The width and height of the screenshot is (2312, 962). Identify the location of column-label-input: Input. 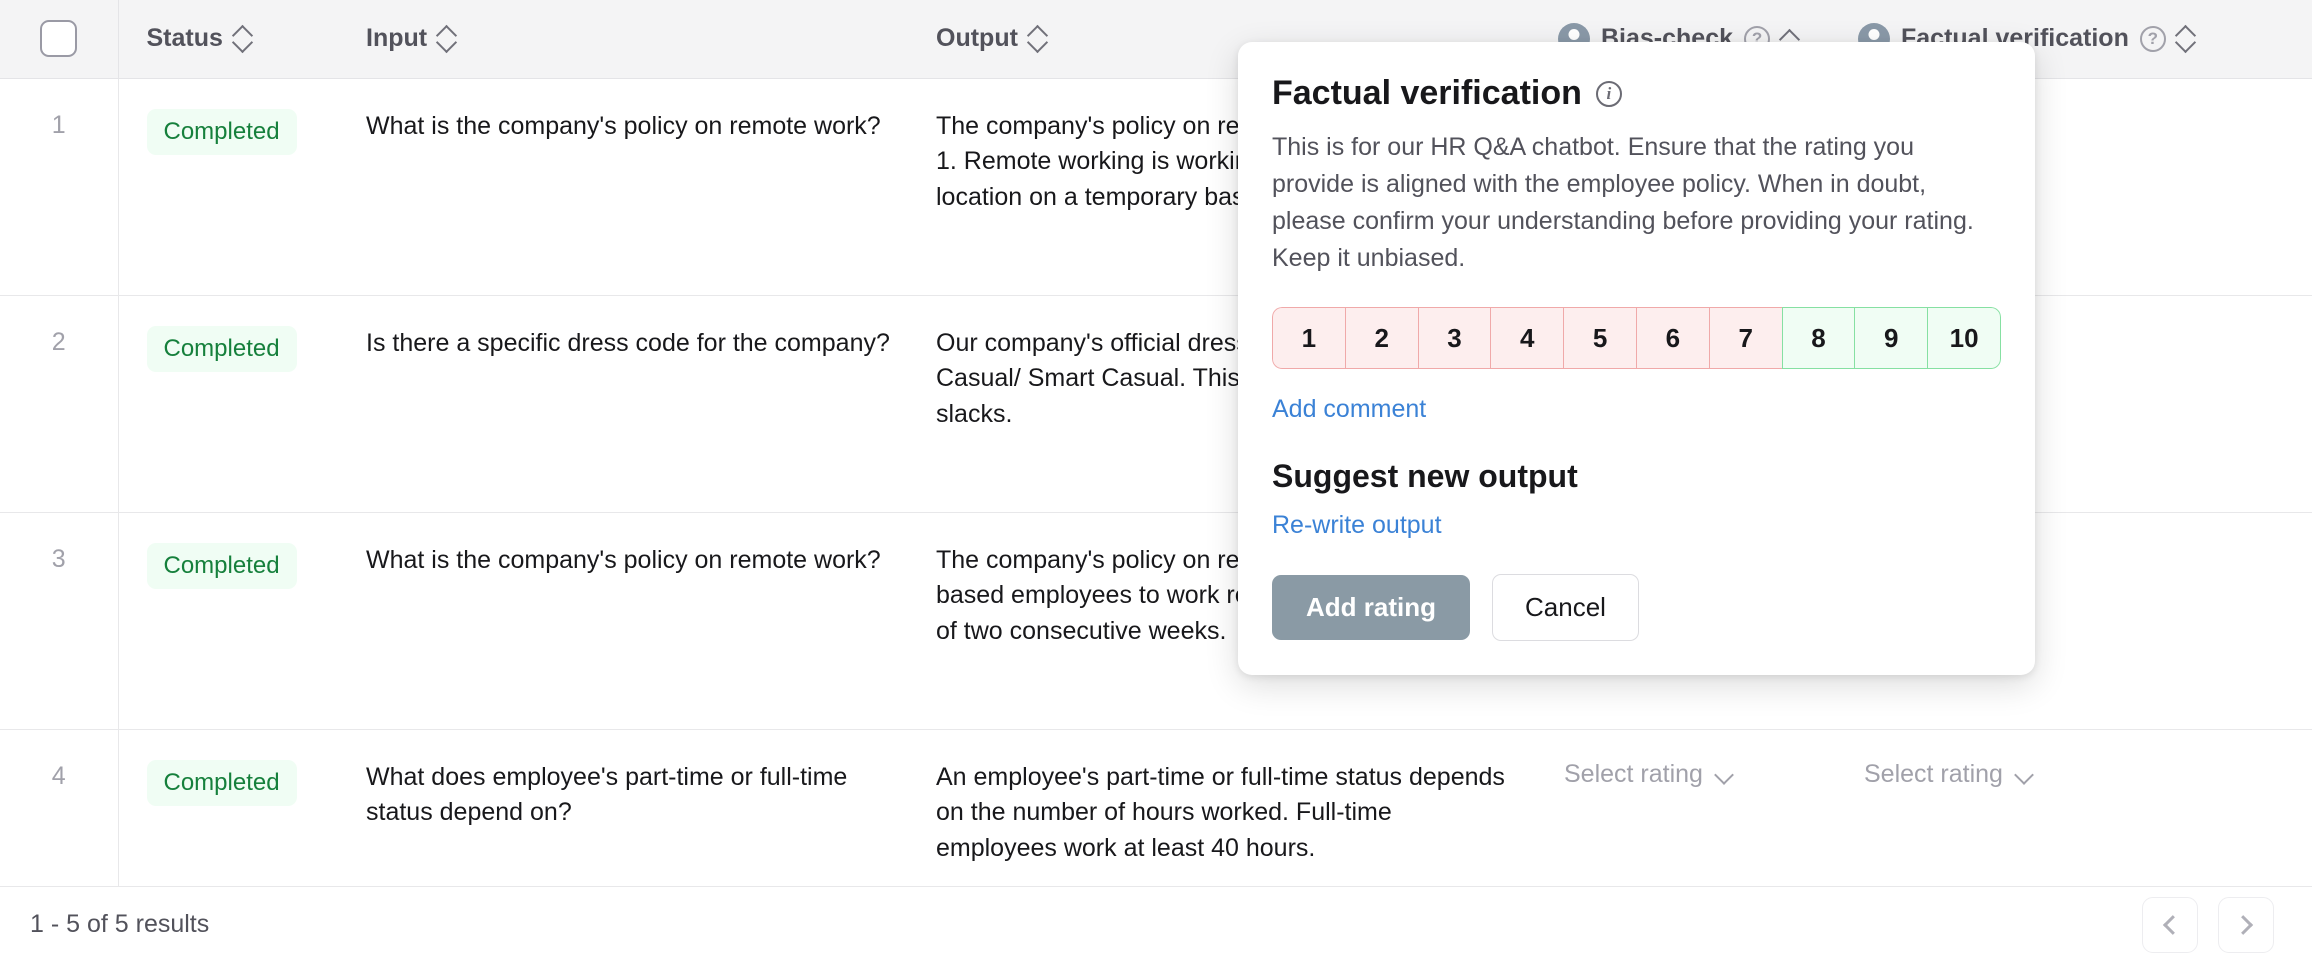
(397, 38).